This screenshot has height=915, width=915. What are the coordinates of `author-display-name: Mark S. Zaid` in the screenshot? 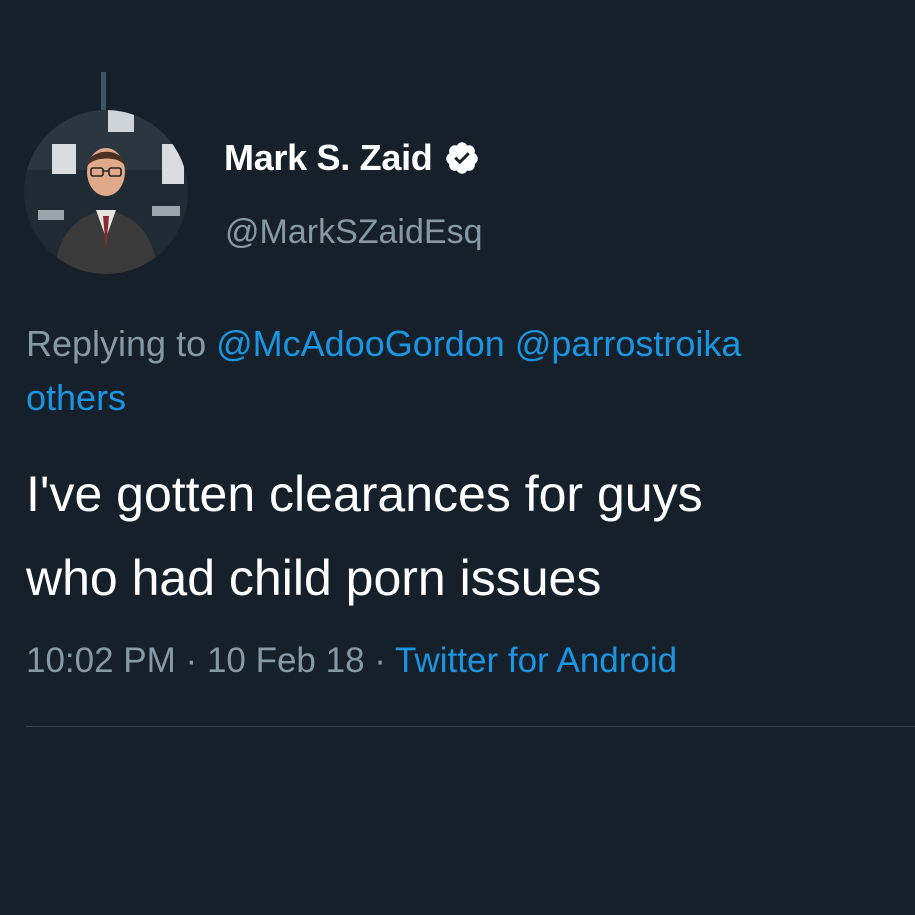 It's located at (328, 158).